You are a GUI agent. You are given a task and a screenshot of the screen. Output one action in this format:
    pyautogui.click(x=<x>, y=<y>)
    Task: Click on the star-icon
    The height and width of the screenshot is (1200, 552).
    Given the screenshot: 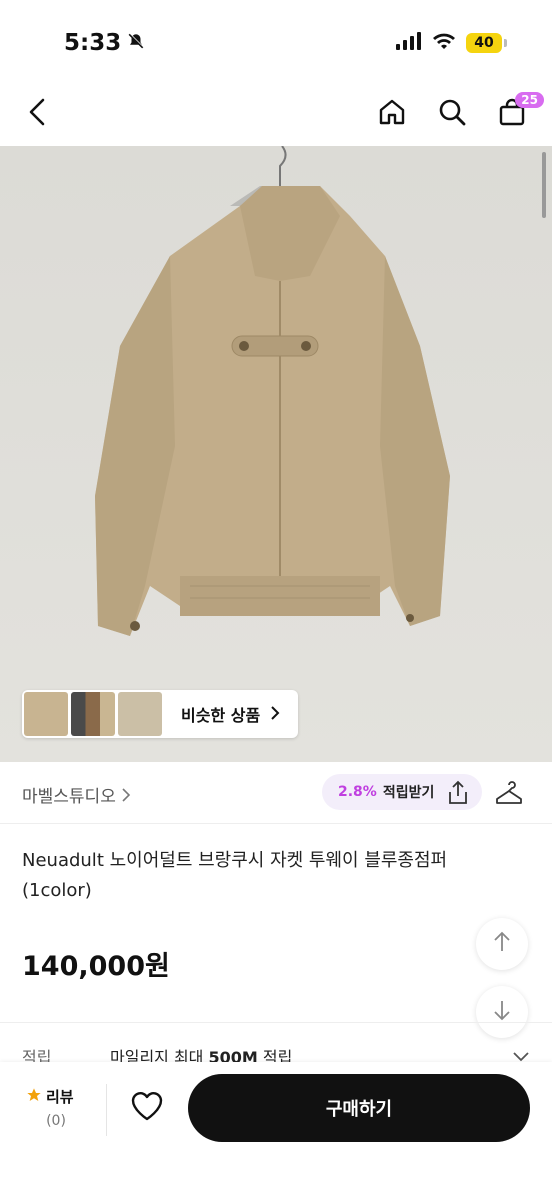 What is the action you would take?
    pyautogui.click(x=34, y=1097)
    